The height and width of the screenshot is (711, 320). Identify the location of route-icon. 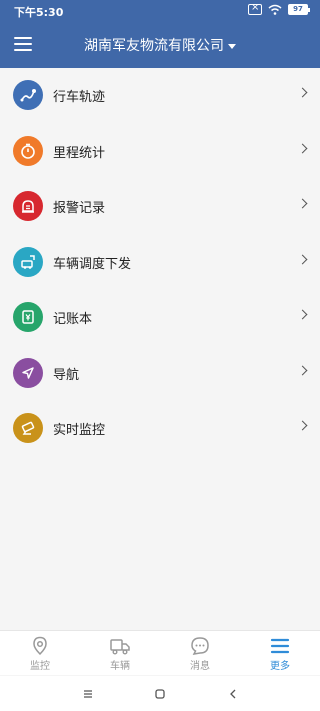
(28, 95).